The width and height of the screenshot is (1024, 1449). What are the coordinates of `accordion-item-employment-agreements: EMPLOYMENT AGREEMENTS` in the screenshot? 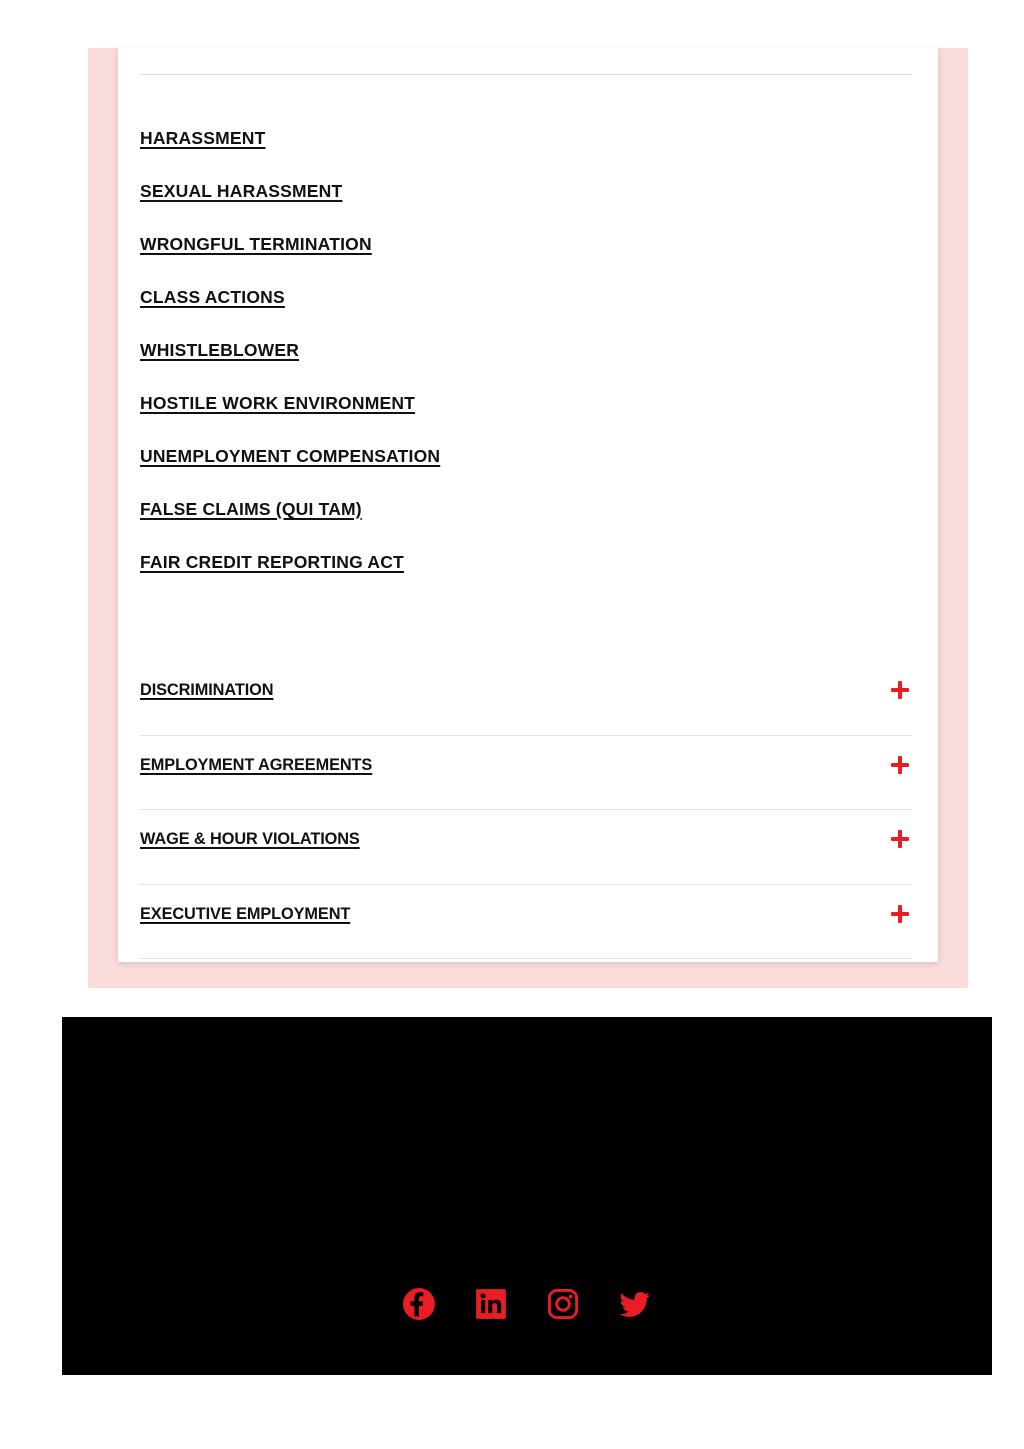 It's located at (526, 773).